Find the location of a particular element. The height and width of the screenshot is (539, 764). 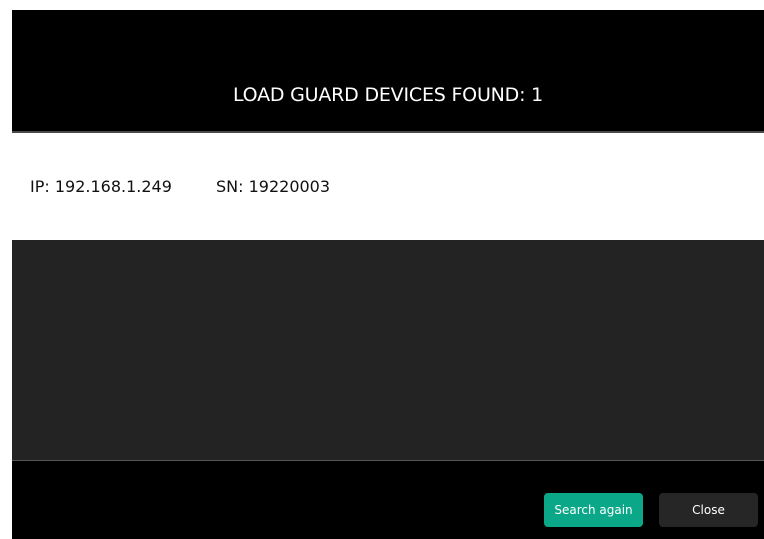

close-button: Close is located at coordinates (708, 510).